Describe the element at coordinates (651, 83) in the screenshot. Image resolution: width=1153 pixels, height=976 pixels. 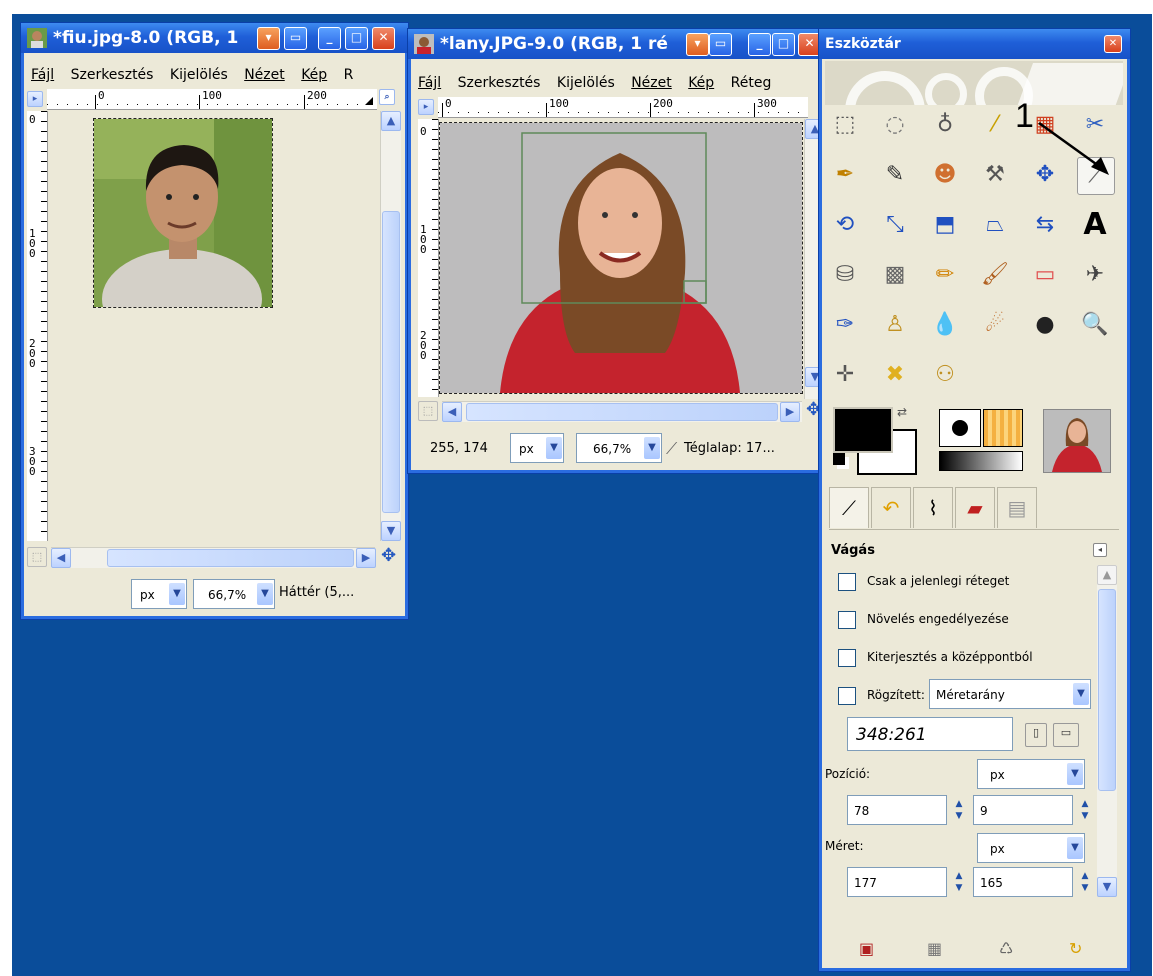
I see `menu-view: Nézet` at that location.